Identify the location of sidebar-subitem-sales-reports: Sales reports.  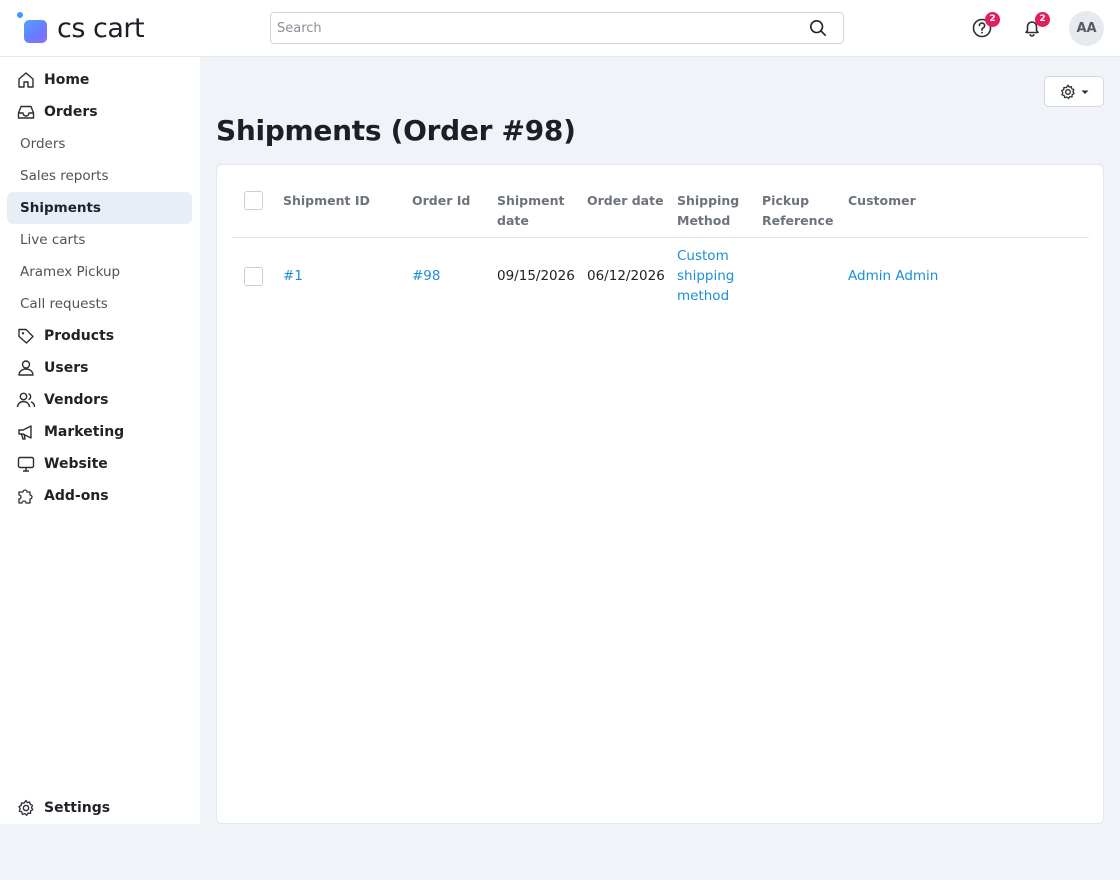
(99, 176).